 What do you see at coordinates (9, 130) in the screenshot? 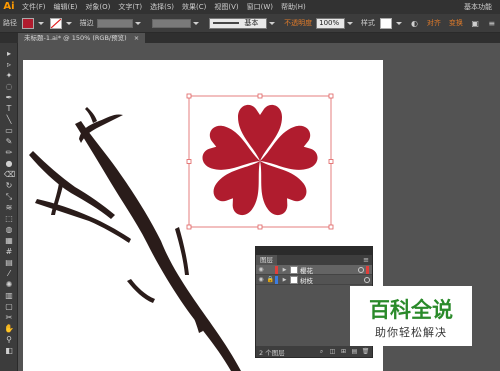
I see `rectangle-tool-icon: ▭` at bounding box center [9, 130].